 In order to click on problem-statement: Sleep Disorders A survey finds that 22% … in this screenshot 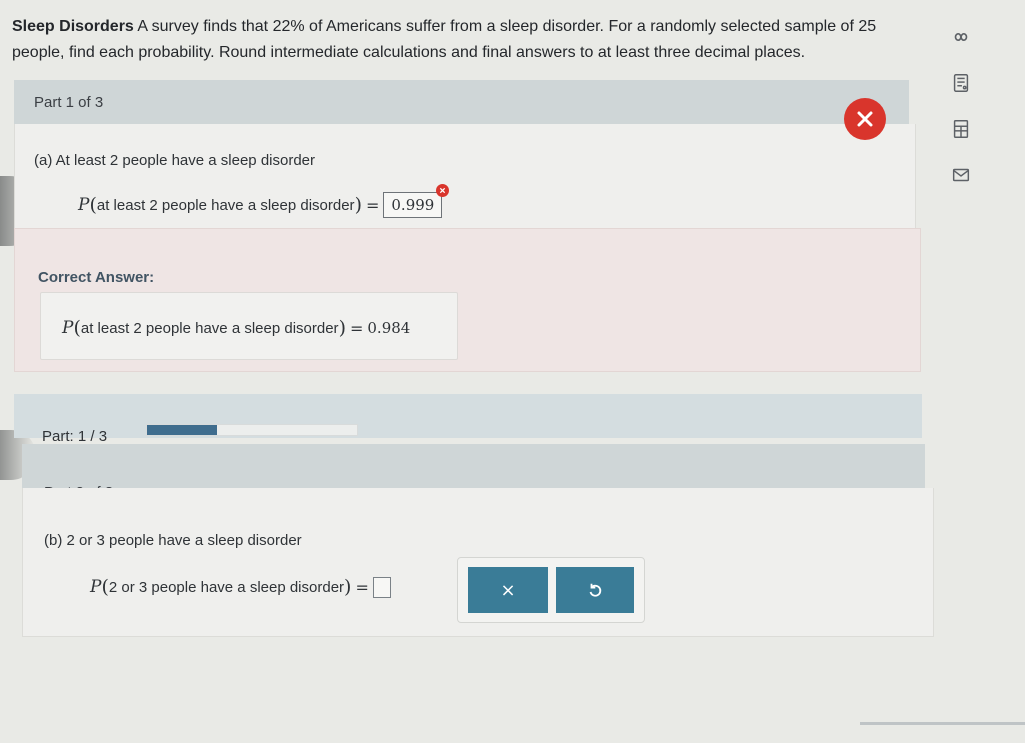, I will do `click(467, 40)`.